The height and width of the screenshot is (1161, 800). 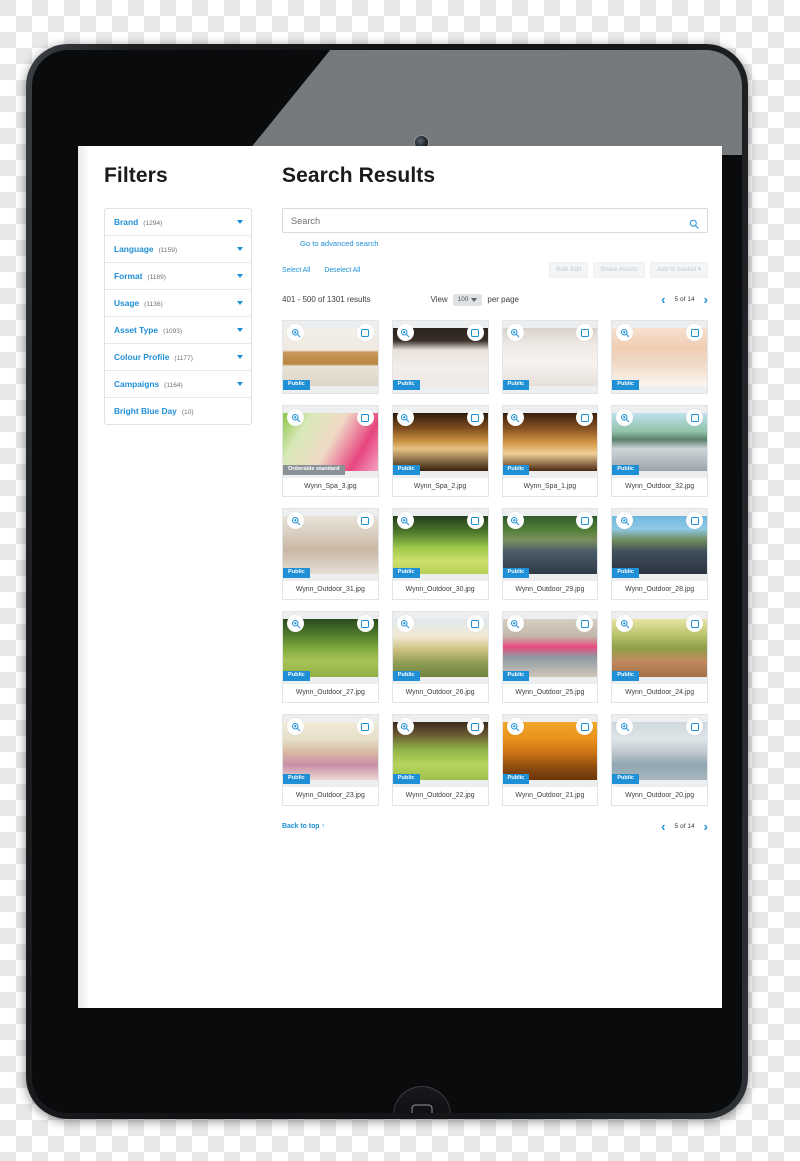 I want to click on bulk-edit-button: Bulk Edit, so click(x=569, y=270).